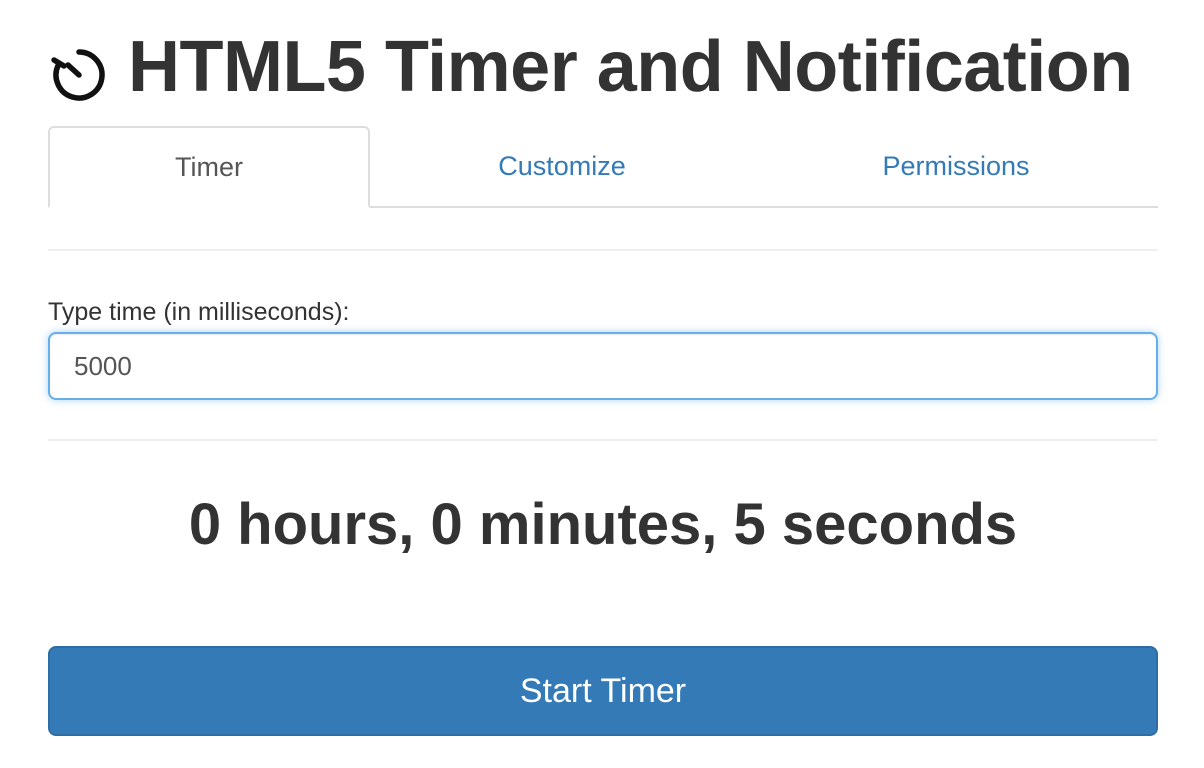 This screenshot has width=1204, height=768. Describe the element at coordinates (209, 167) in the screenshot. I see `tab-timer: Timer` at that location.